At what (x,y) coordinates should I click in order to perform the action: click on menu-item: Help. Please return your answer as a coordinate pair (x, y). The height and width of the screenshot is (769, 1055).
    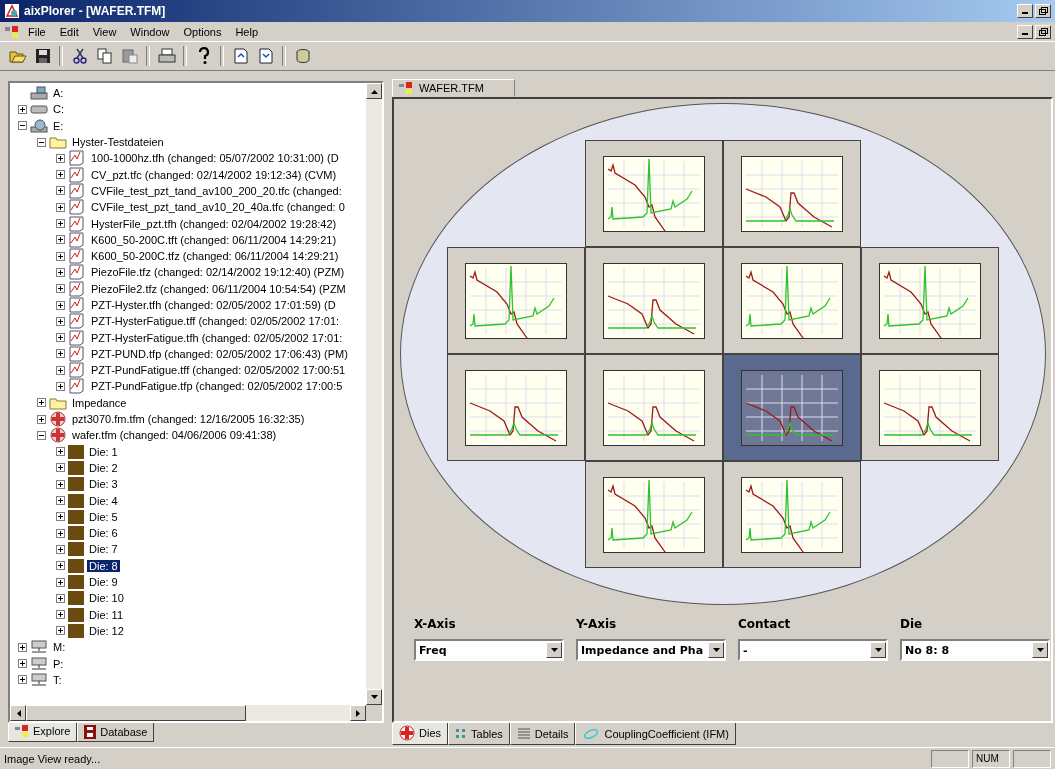
    Looking at the image, I should click on (247, 31).